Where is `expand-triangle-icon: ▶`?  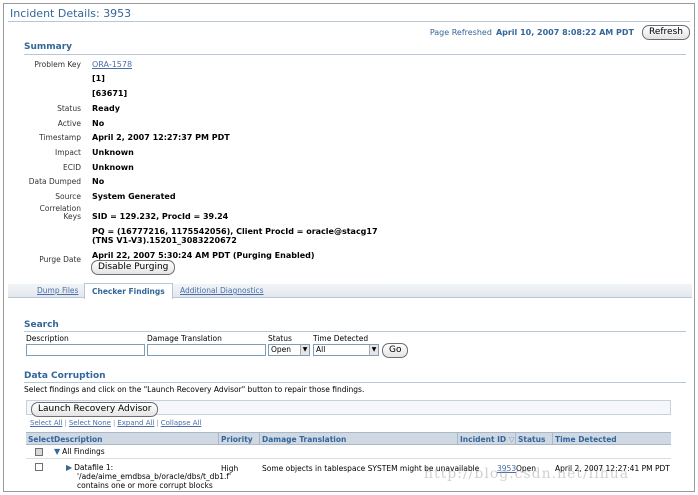
expand-triangle-icon: ▶ is located at coordinates (69, 467).